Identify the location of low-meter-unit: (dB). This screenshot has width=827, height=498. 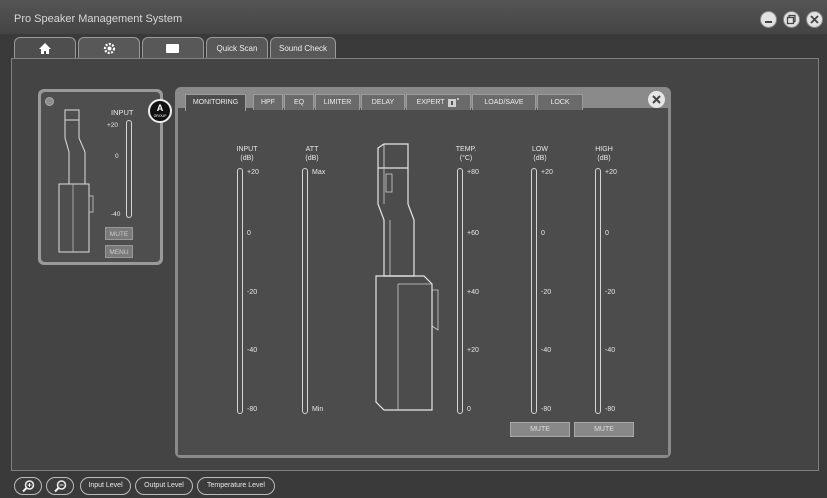
(540, 158).